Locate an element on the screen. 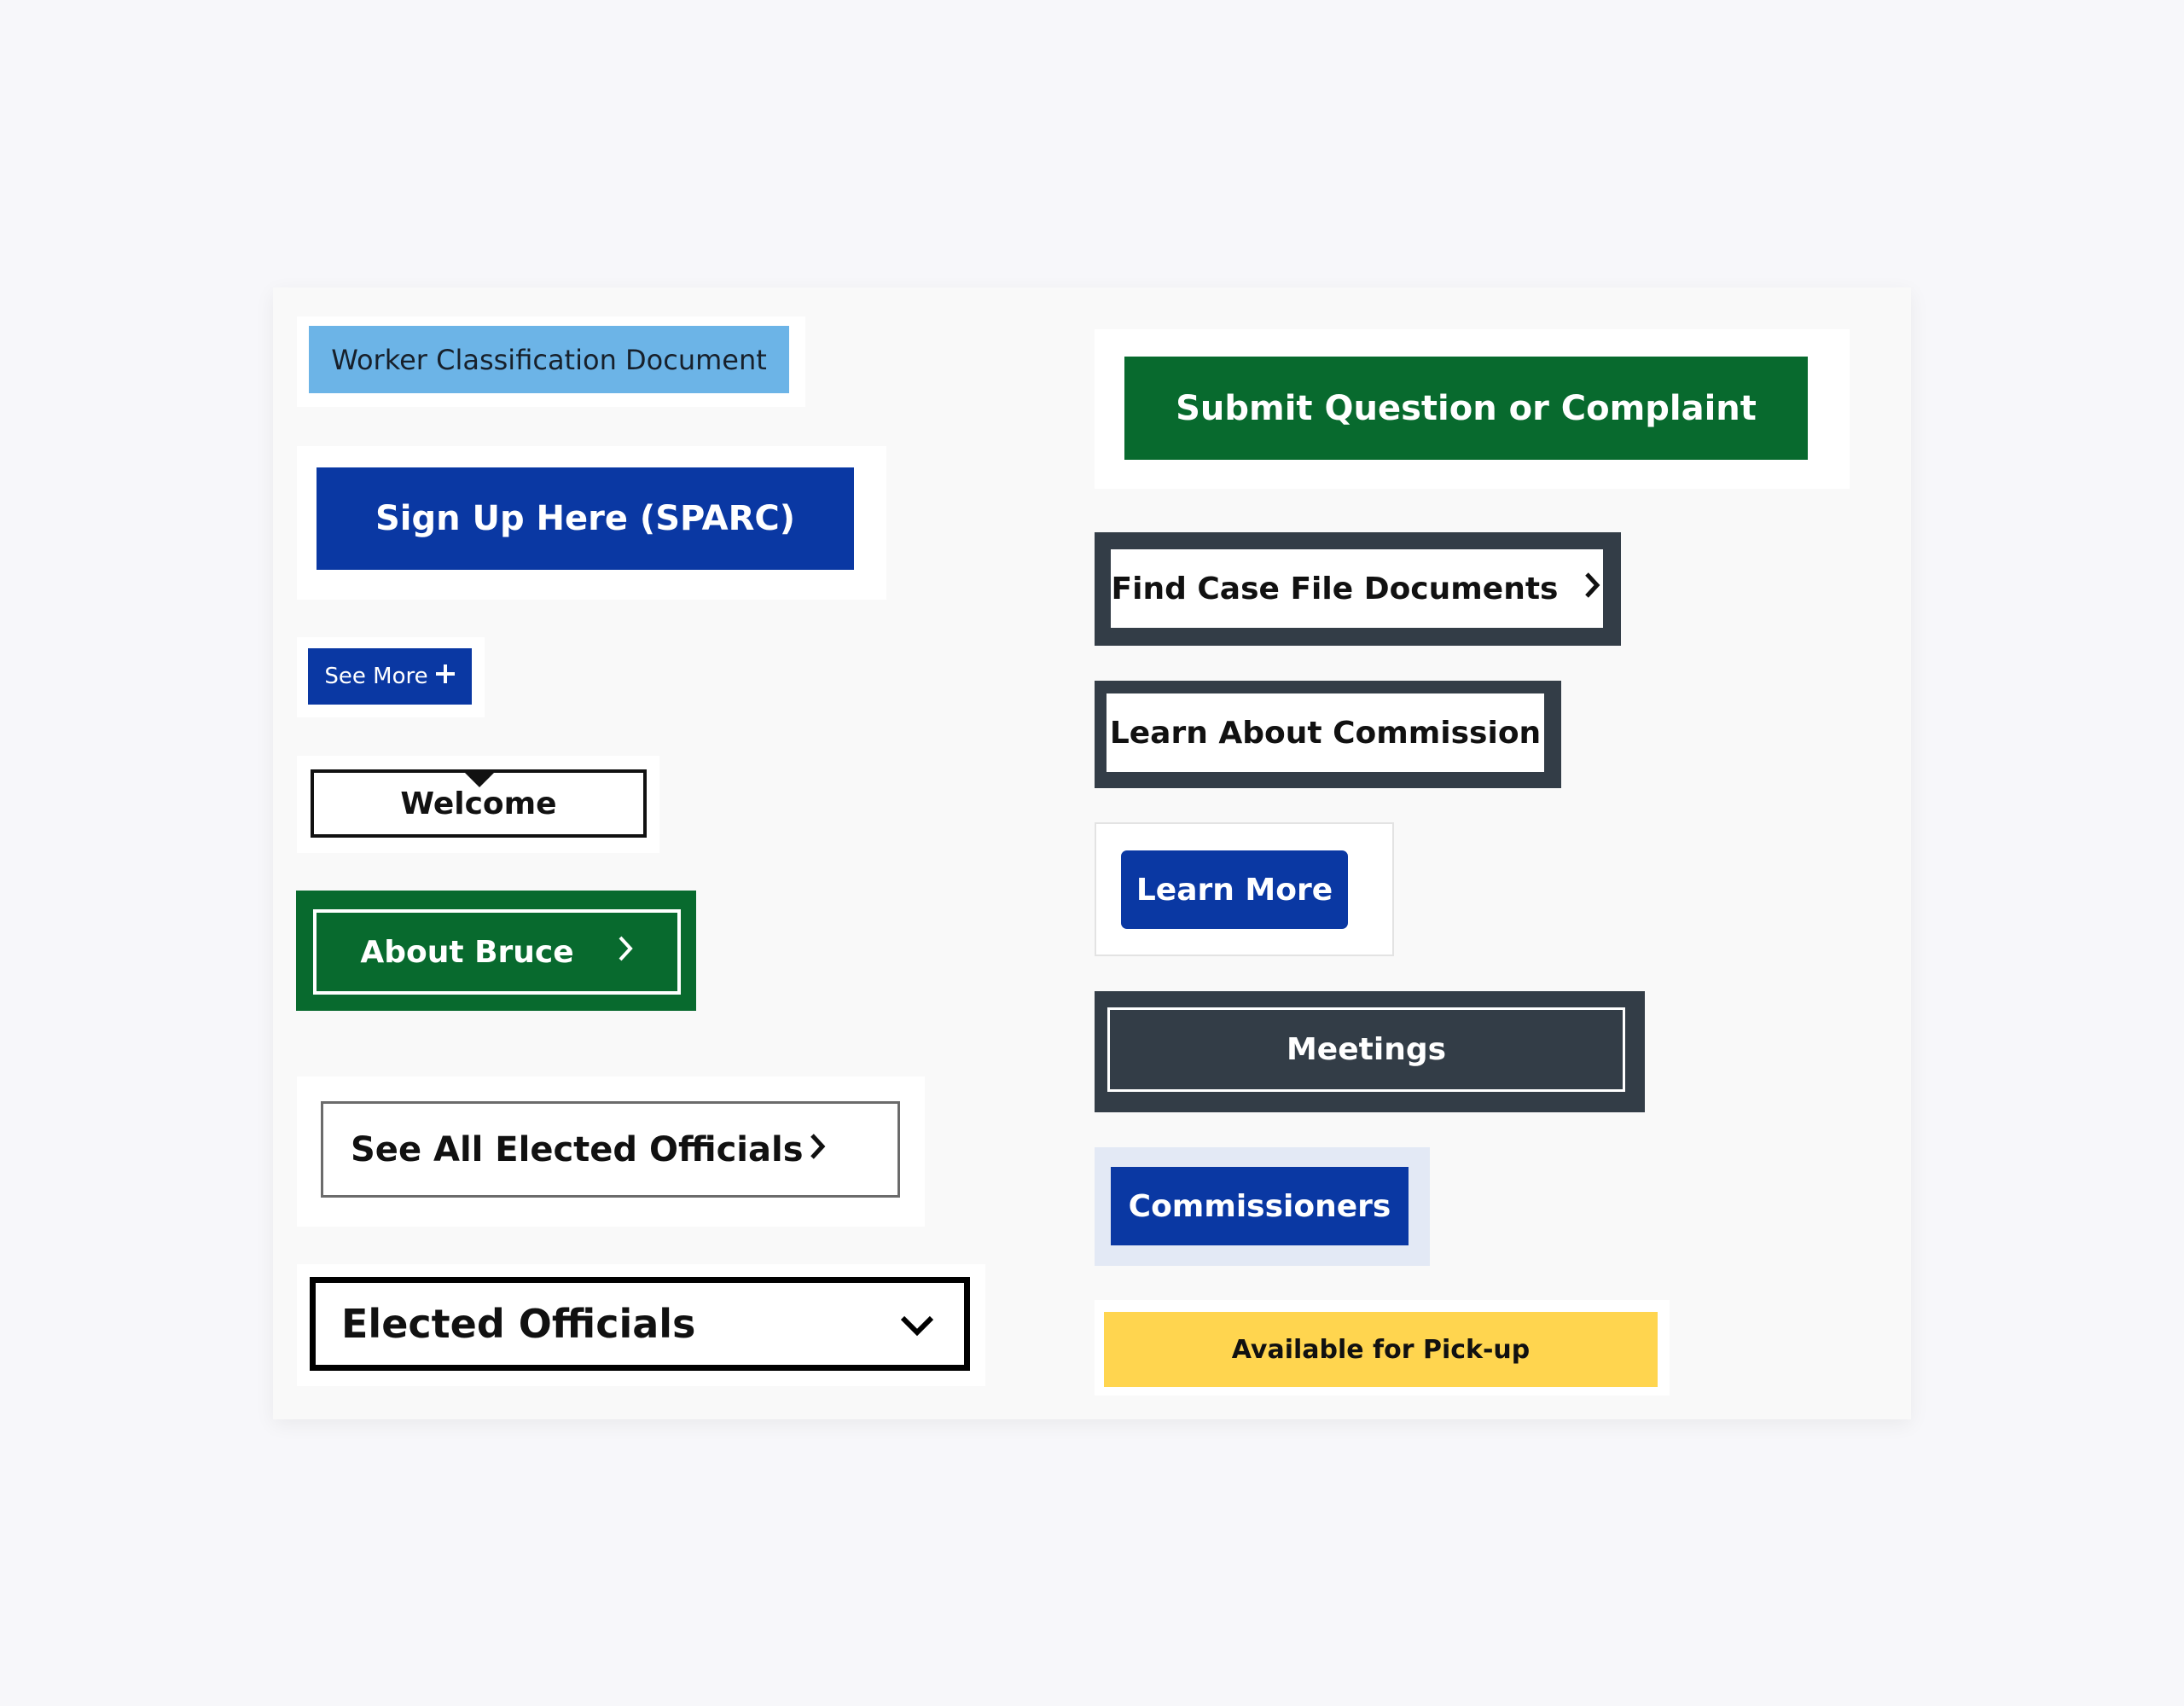 The image size is (2184, 1706). sign-up-sparc-button: Sign Up Here (SPARC) is located at coordinates (586, 518).